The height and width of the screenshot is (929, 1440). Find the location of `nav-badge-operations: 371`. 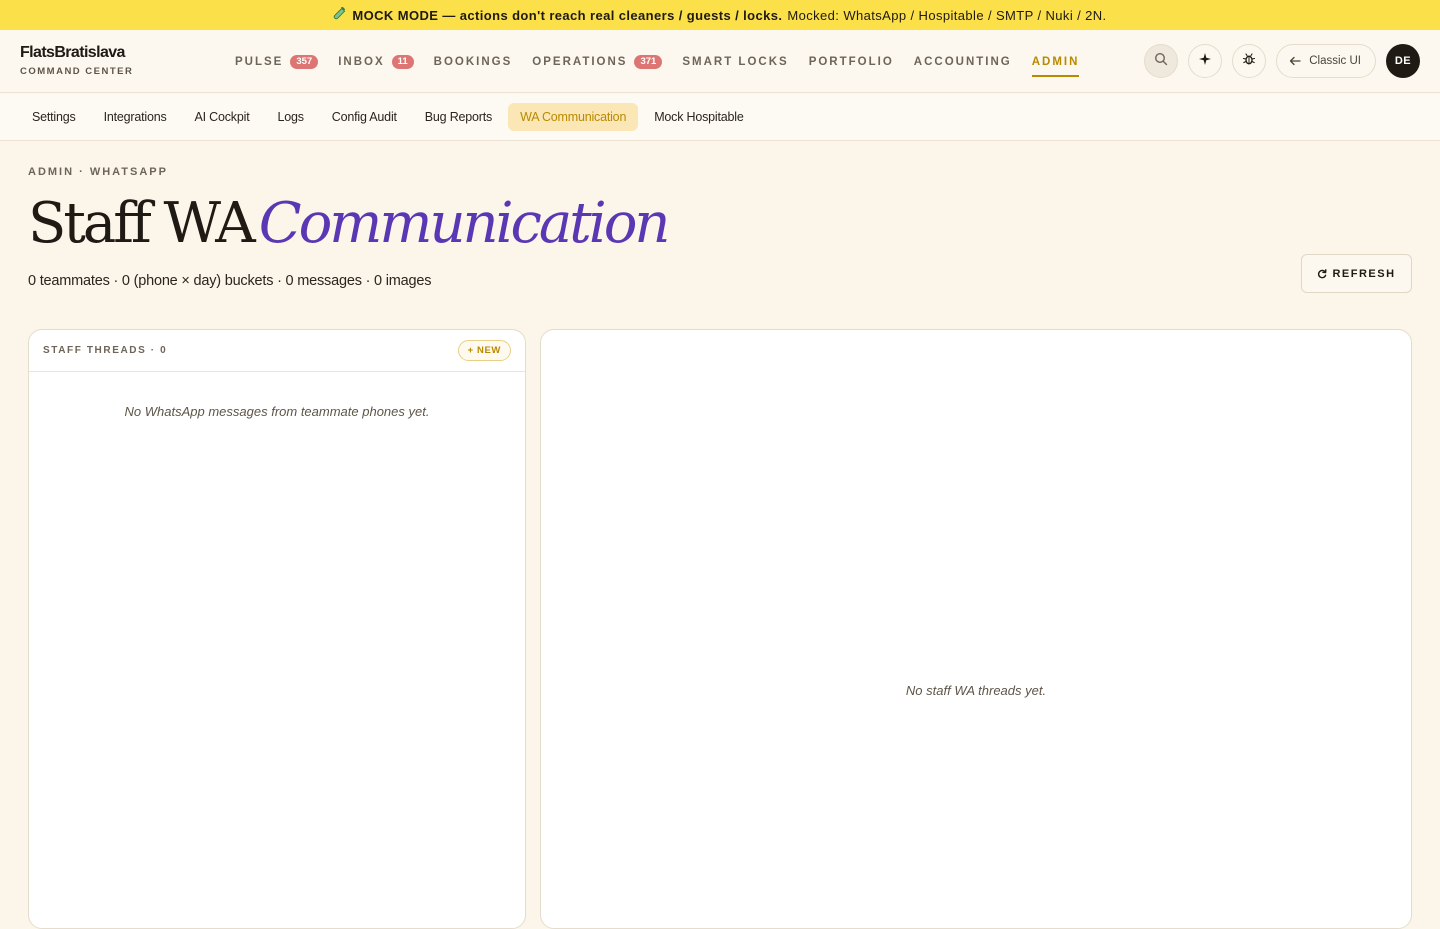

nav-badge-operations: 371 is located at coordinates (648, 61).